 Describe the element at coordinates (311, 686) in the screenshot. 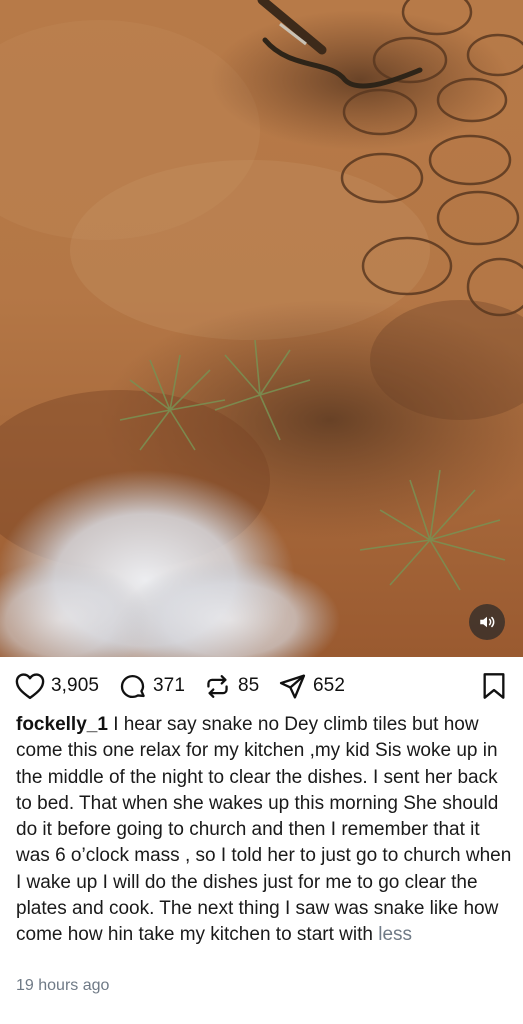

I see `share-button: 652` at that location.